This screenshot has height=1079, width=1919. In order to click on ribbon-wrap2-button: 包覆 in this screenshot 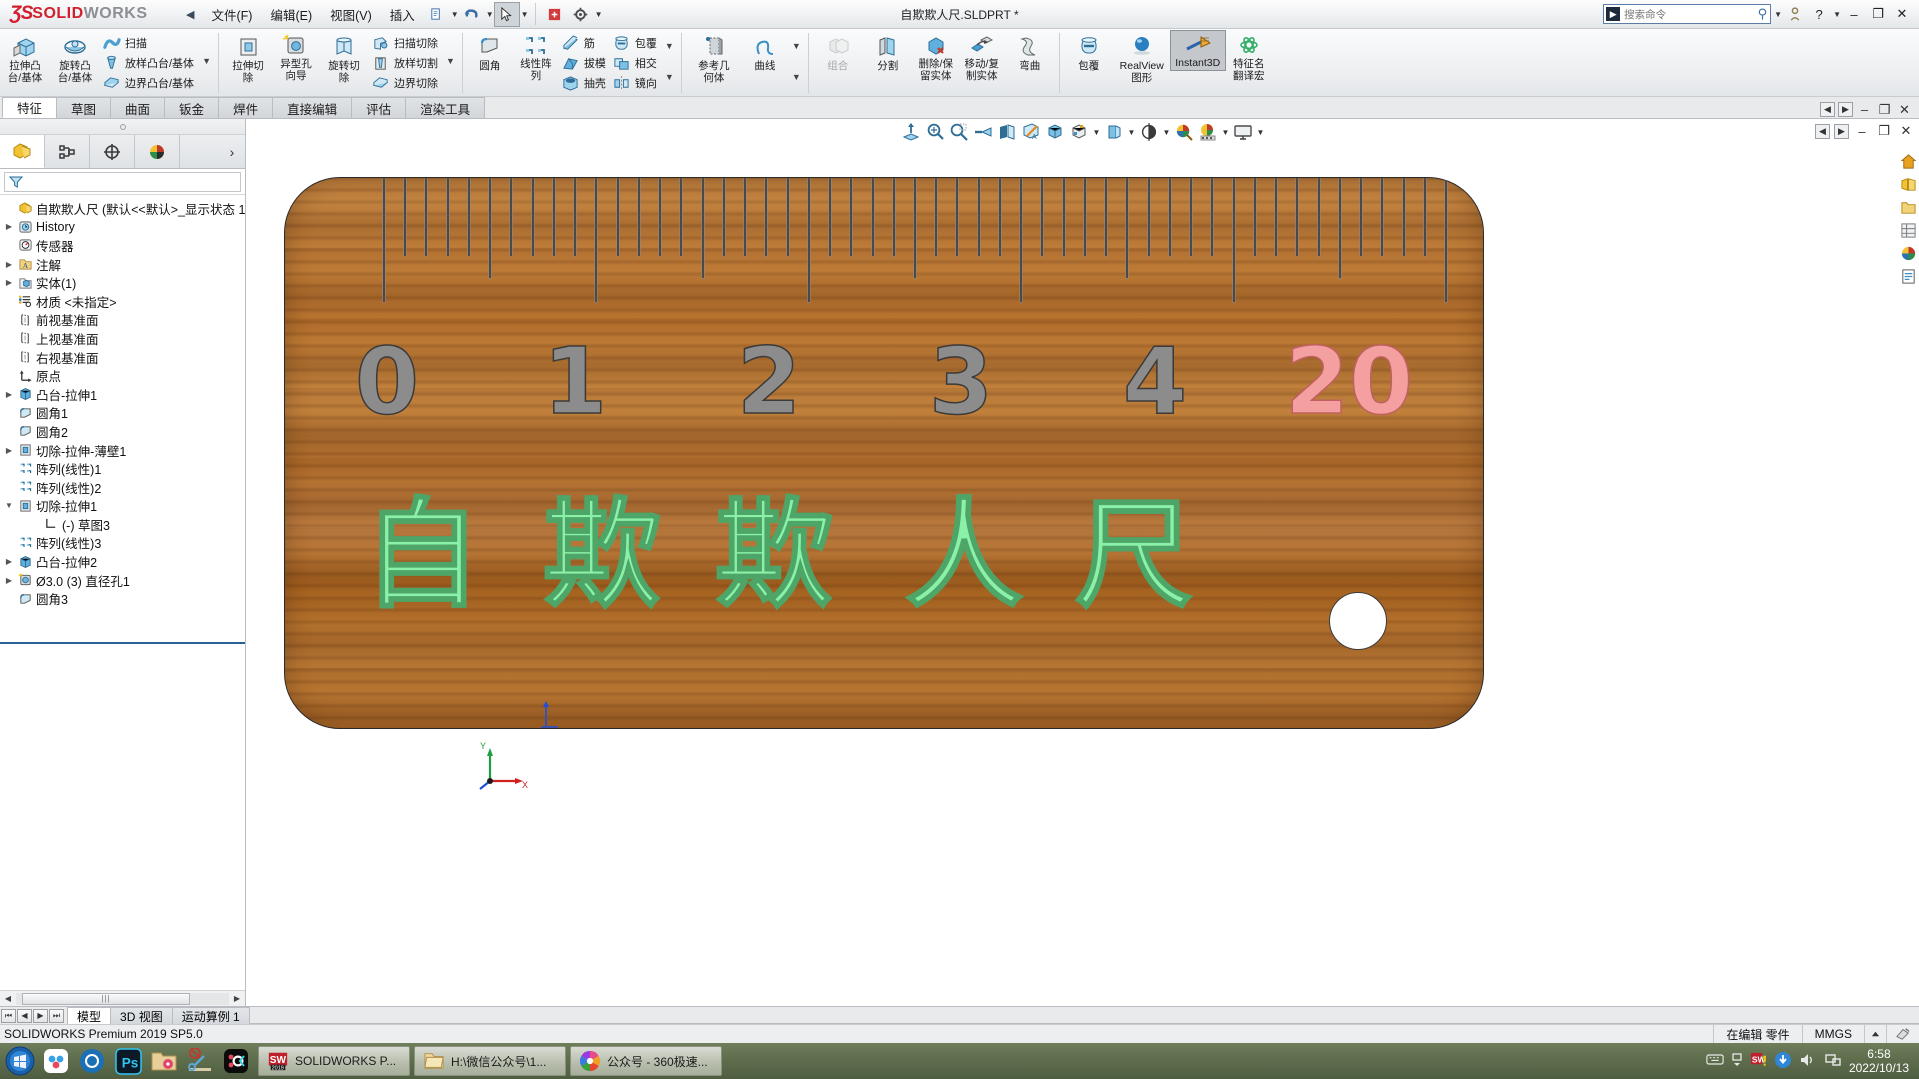, I will do `click(1089, 51)`.